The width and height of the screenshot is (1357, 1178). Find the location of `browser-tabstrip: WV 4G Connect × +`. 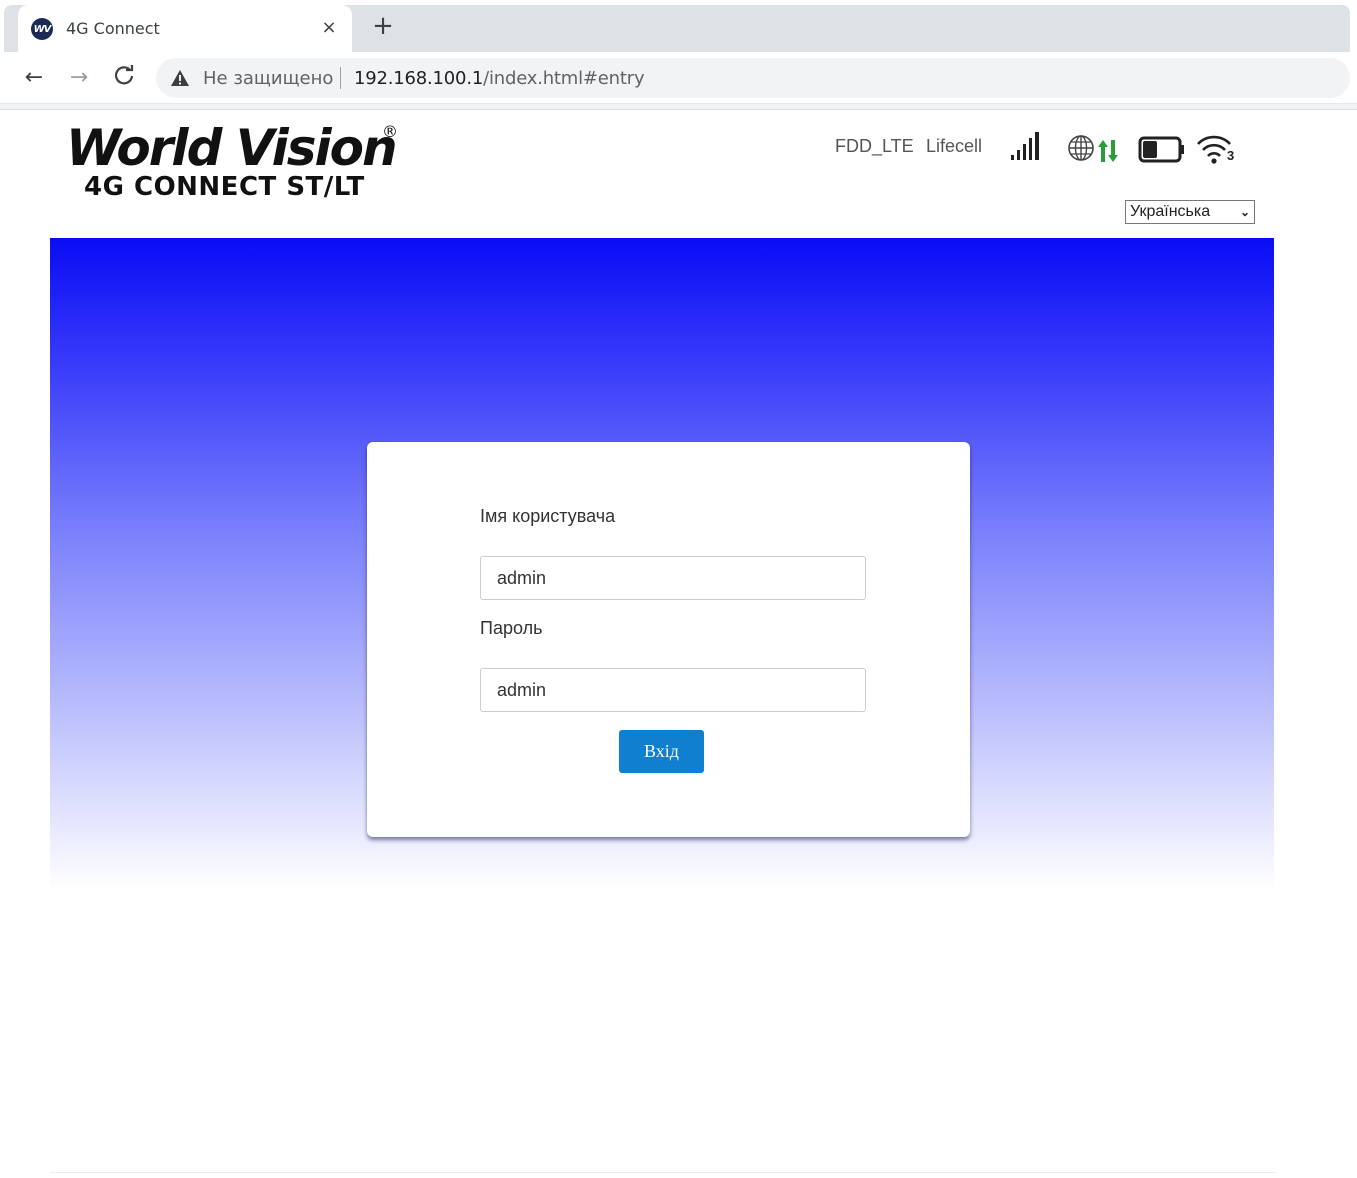

browser-tabstrip: WV 4G Connect × + is located at coordinates (678, 26).